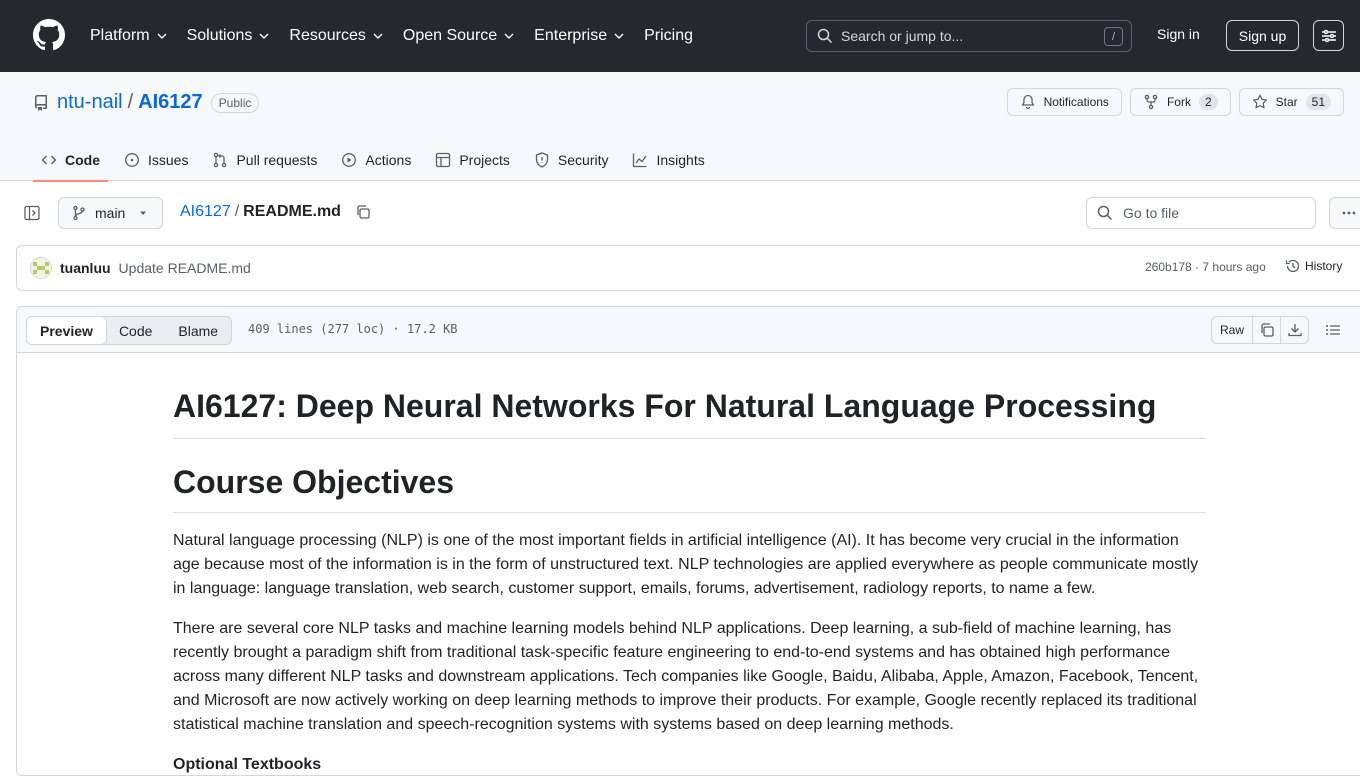 Image resolution: width=1360 pixels, height=777 pixels. I want to click on tab-pull-requests: Pull requests, so click(264, 159).